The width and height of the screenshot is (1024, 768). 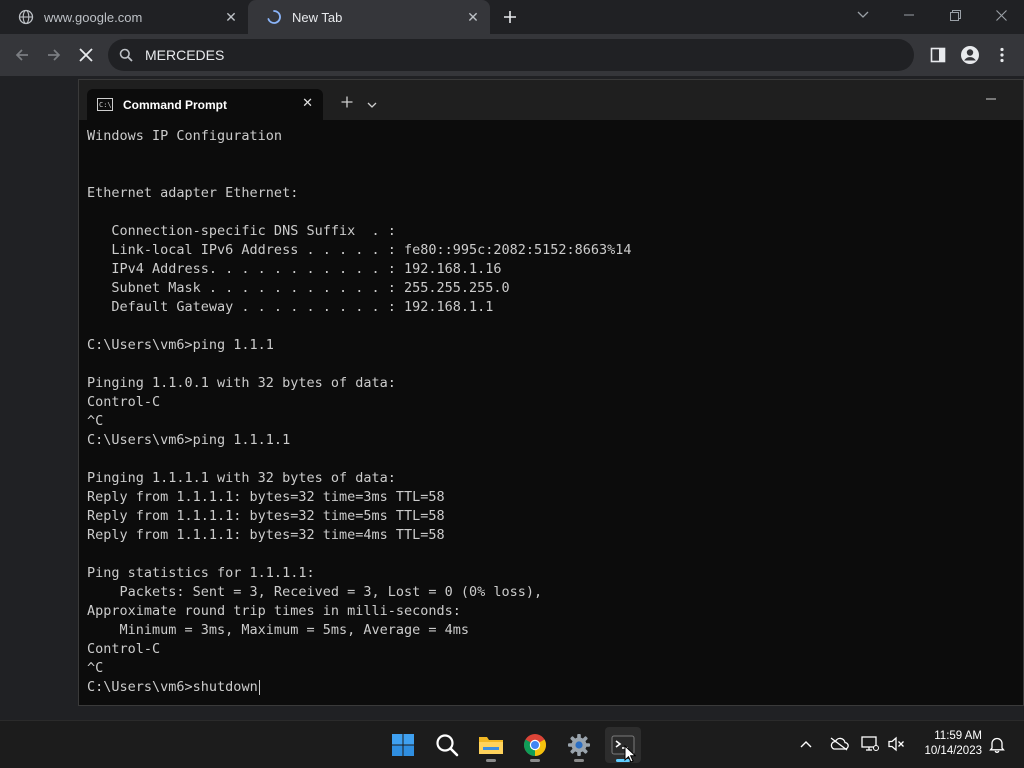 I want to click on address-bar, so click(x=511, y=55).